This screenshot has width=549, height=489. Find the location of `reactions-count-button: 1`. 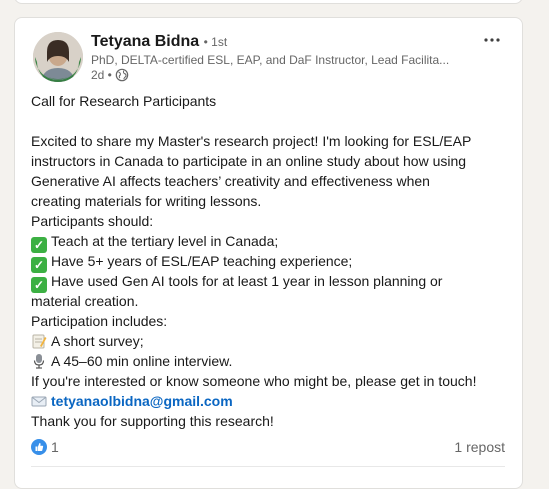

reactions-count-button: 1 is located at coordinates (45, 447).